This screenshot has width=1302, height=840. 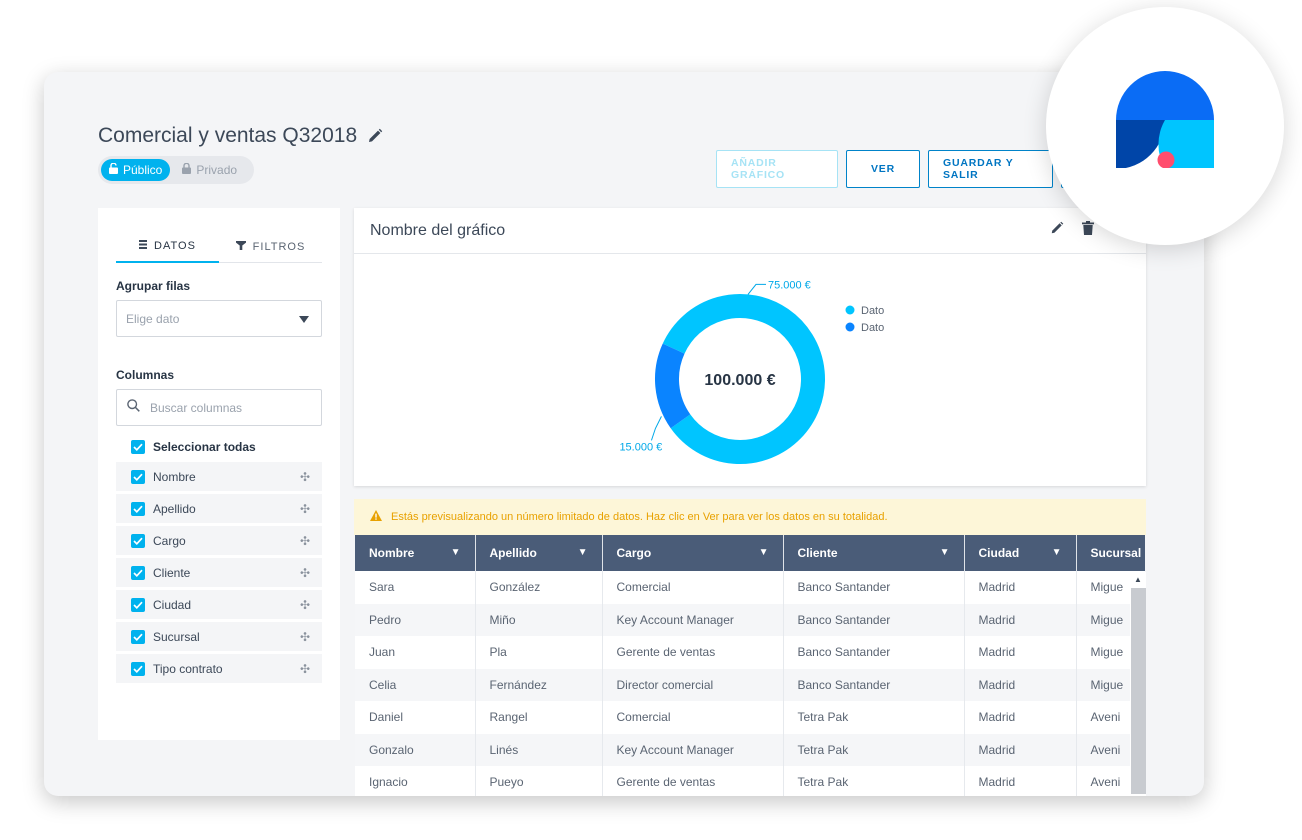 I want to click on select-all-label: Seleccionar todas, so click(x=204, y=447).